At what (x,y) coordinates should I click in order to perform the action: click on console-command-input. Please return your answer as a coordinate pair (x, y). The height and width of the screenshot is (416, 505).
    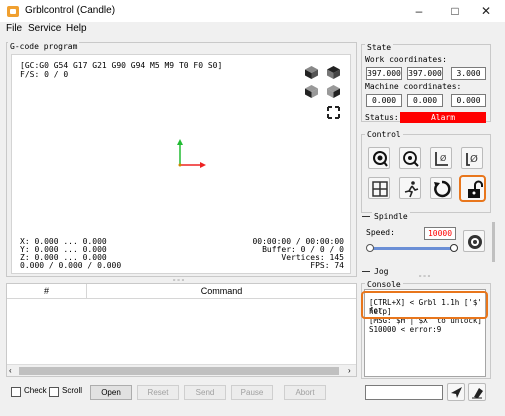
    Looking at the image, I should click on (404, 392).